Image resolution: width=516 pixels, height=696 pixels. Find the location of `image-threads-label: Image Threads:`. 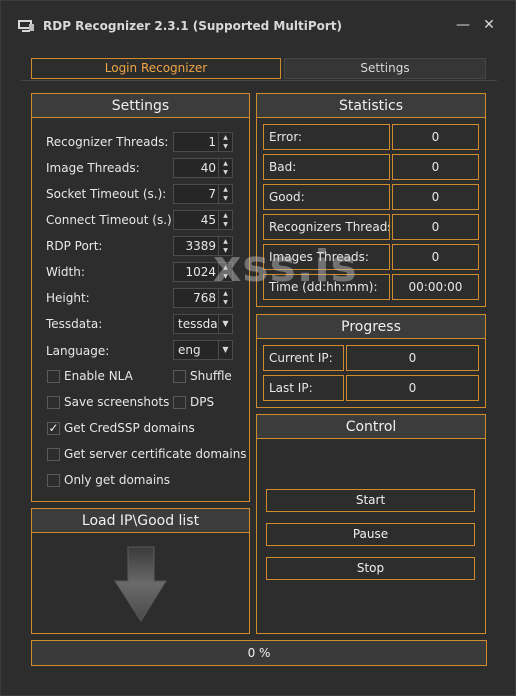

image-threads-label: Image Threads: is located at coordinates (93, 168).